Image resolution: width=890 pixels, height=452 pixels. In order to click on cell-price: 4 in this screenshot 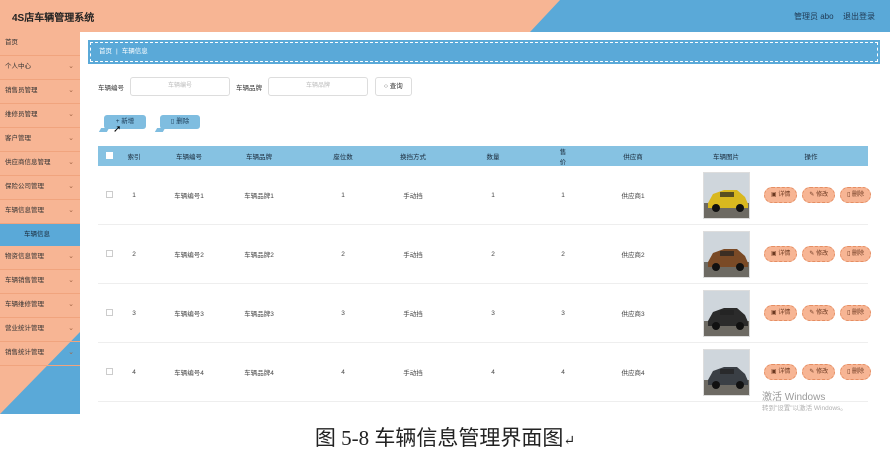, I will do `click(563, 372)`.